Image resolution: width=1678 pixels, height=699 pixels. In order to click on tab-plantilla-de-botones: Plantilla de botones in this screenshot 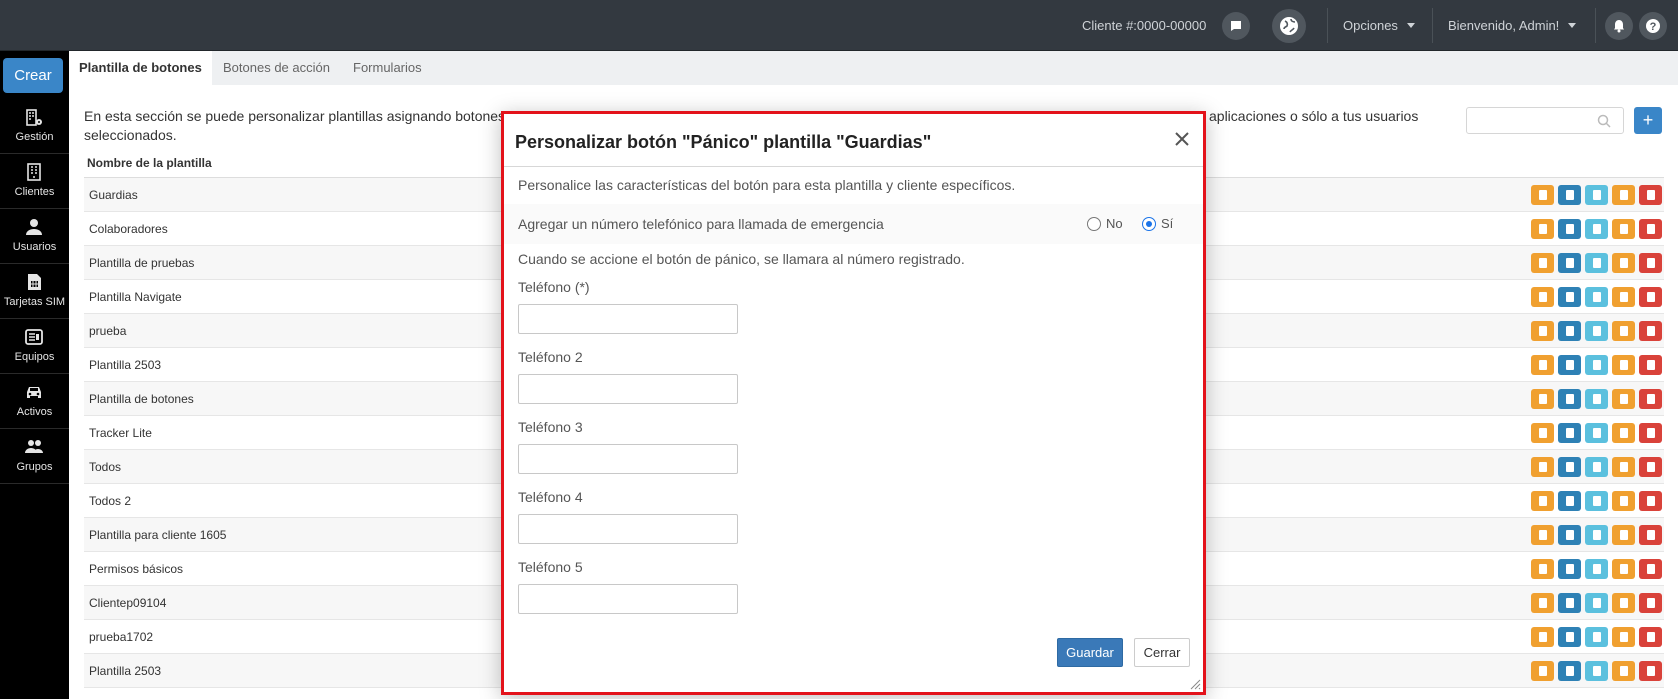, I will do `click(140, 68)`.